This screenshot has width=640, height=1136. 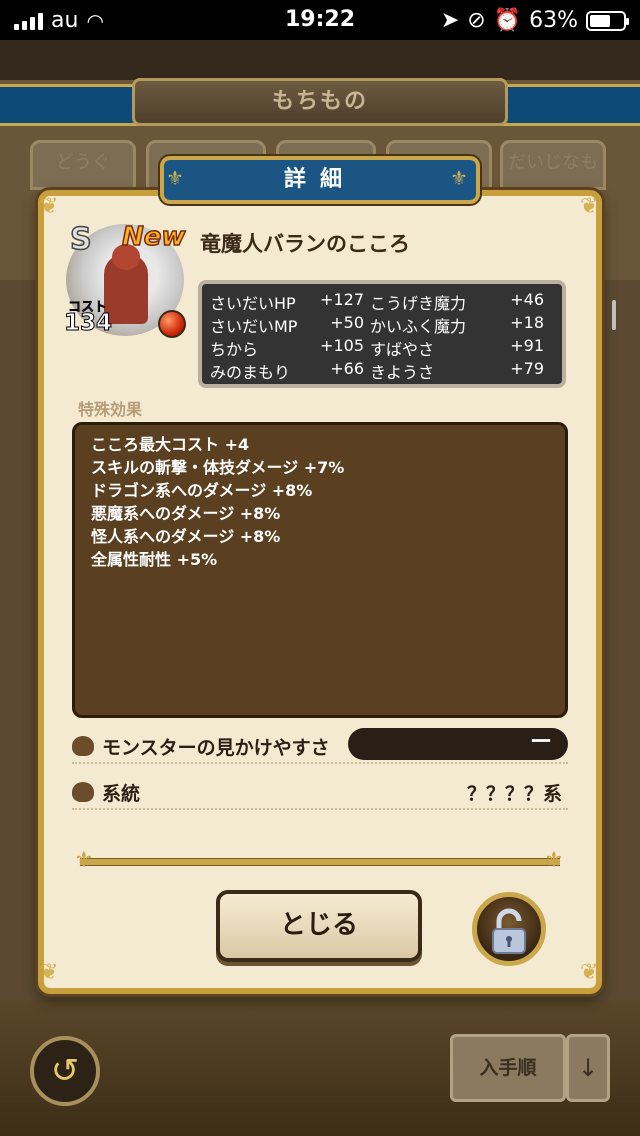 What do you see at coordinates (553, 165) in the screenshot?
I see `tab-key-items: だいじなもの` at bounding box center [553, 165].